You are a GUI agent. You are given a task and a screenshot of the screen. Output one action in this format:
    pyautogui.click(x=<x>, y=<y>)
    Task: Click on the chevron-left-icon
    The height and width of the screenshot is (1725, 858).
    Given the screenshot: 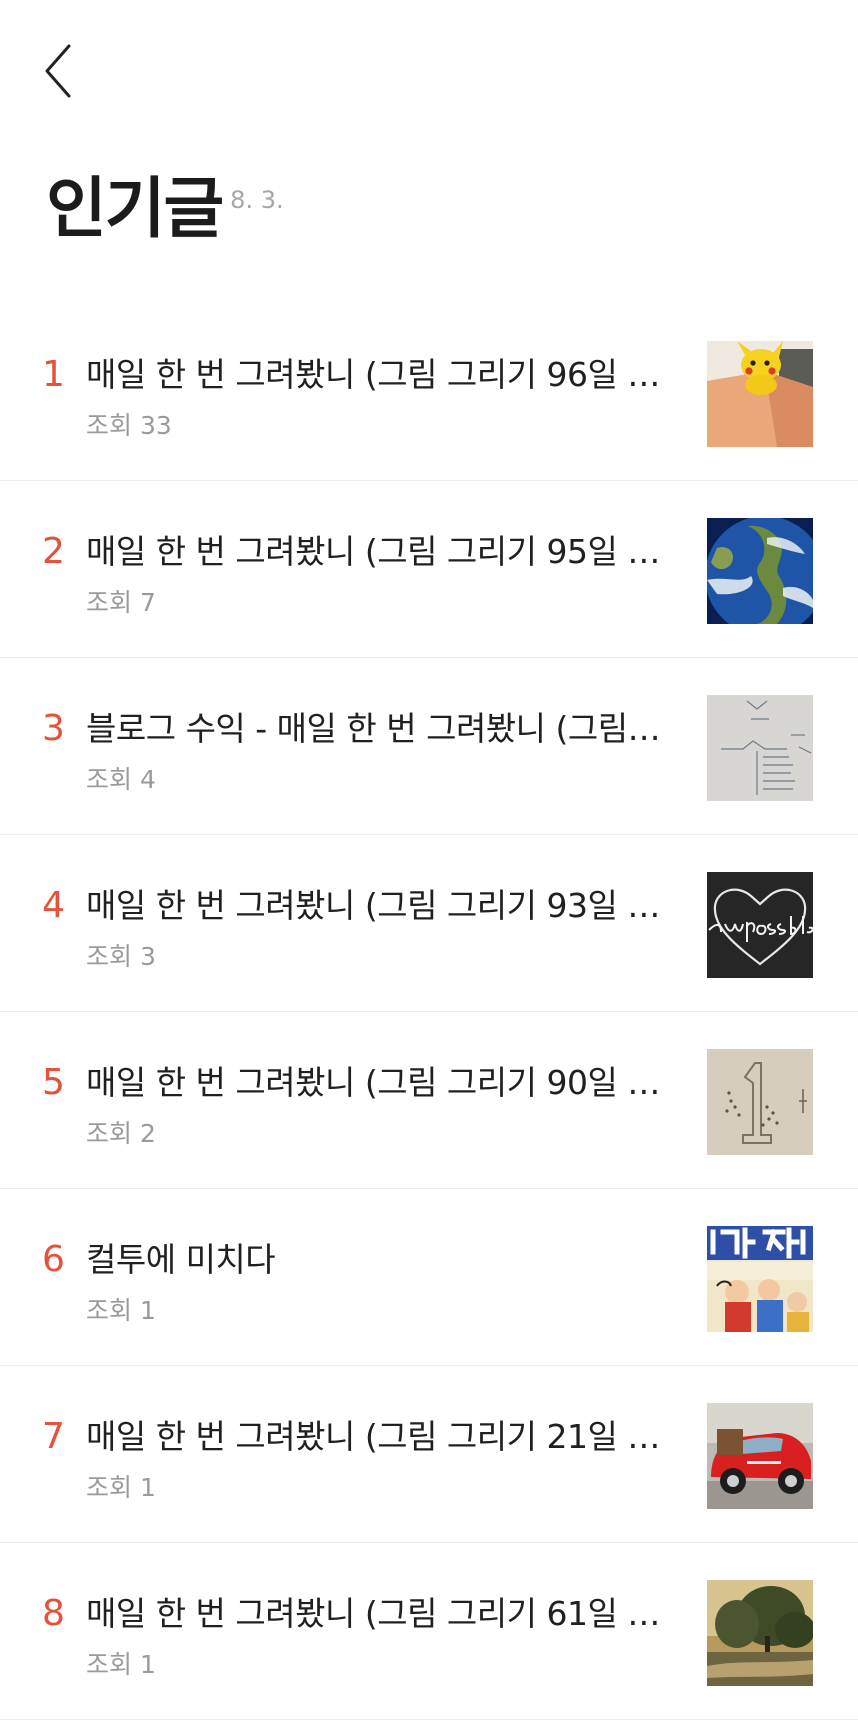 What is the action you would take?
    pyautogui.click(x=58, y=73)
    